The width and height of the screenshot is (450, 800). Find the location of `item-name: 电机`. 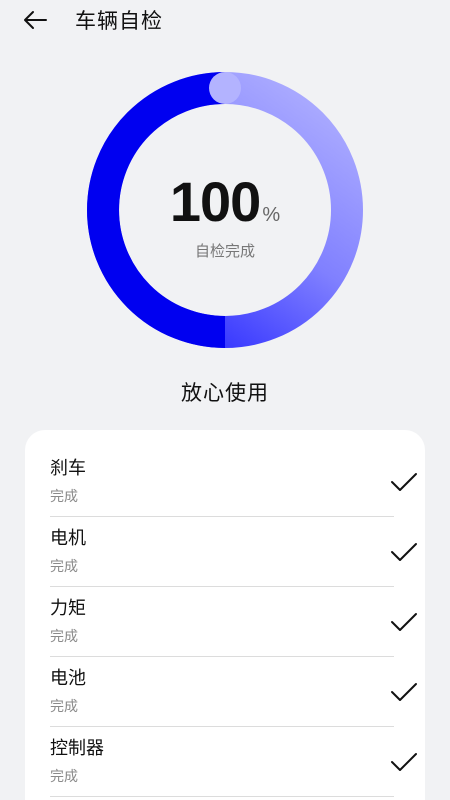

item-name: 电机 is located at coordinates (68, 538).